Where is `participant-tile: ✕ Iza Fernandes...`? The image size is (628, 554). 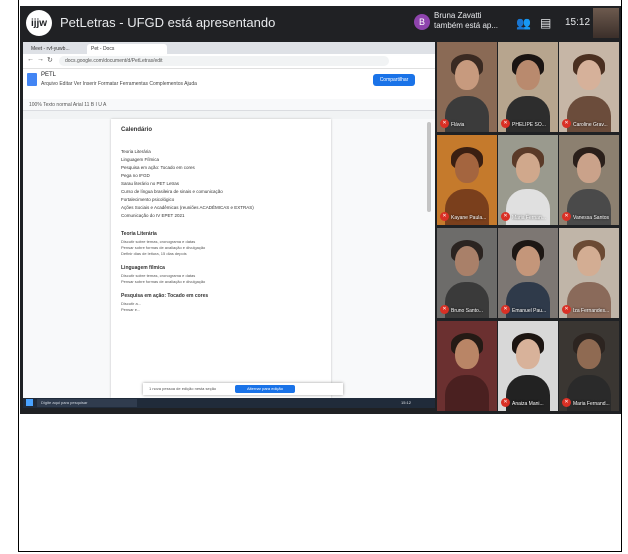
participant-tile: ✕ Iza Fernandes... is located at coordinates (589, 273).